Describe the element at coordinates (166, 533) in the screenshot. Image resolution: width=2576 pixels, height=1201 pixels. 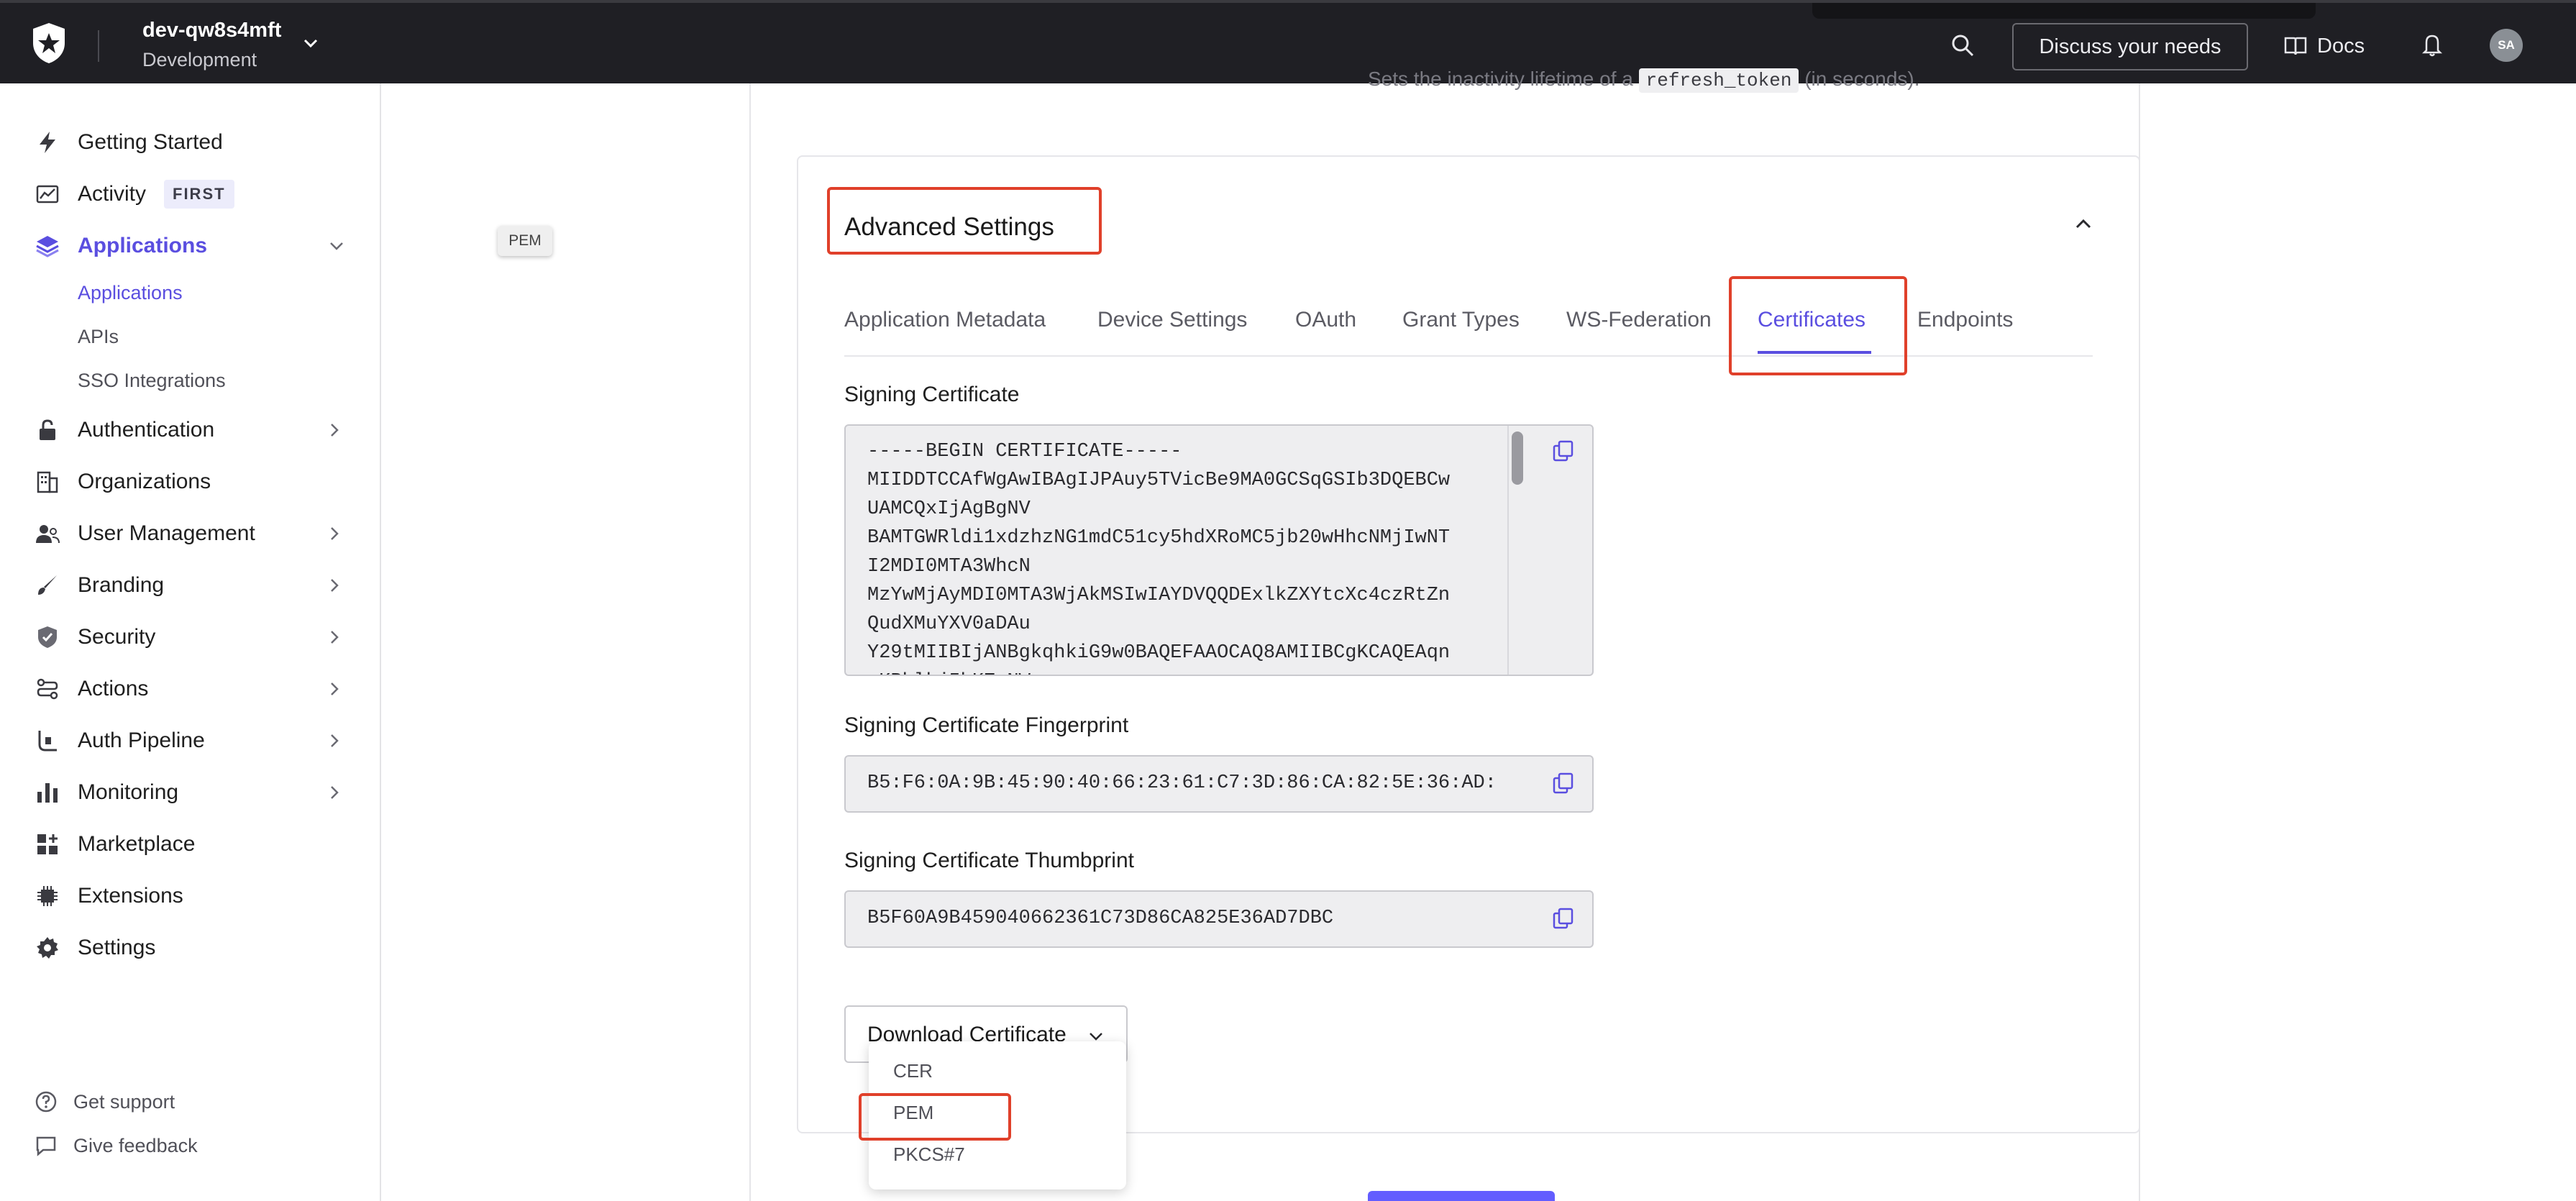
I see `sidebar-item-label: User Management` at that location.